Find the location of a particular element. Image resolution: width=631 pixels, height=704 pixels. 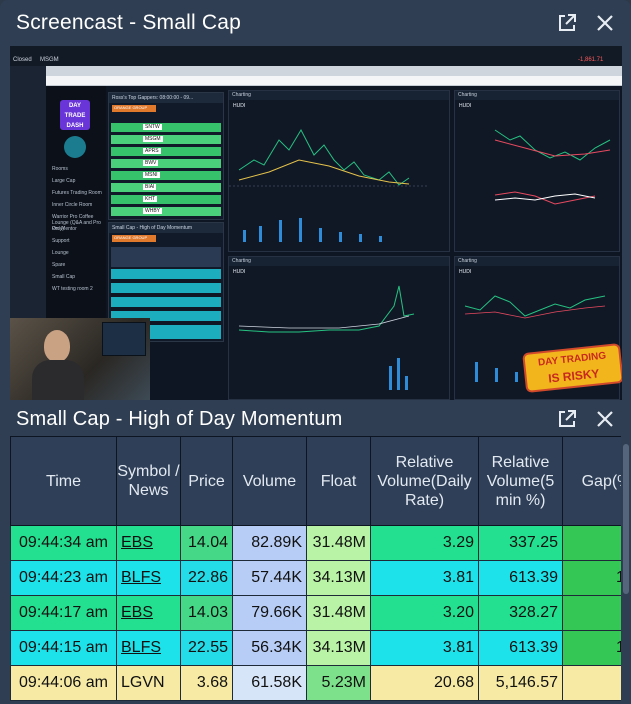

gapper-symbol: BIAI is located at coordinates (150, 187).